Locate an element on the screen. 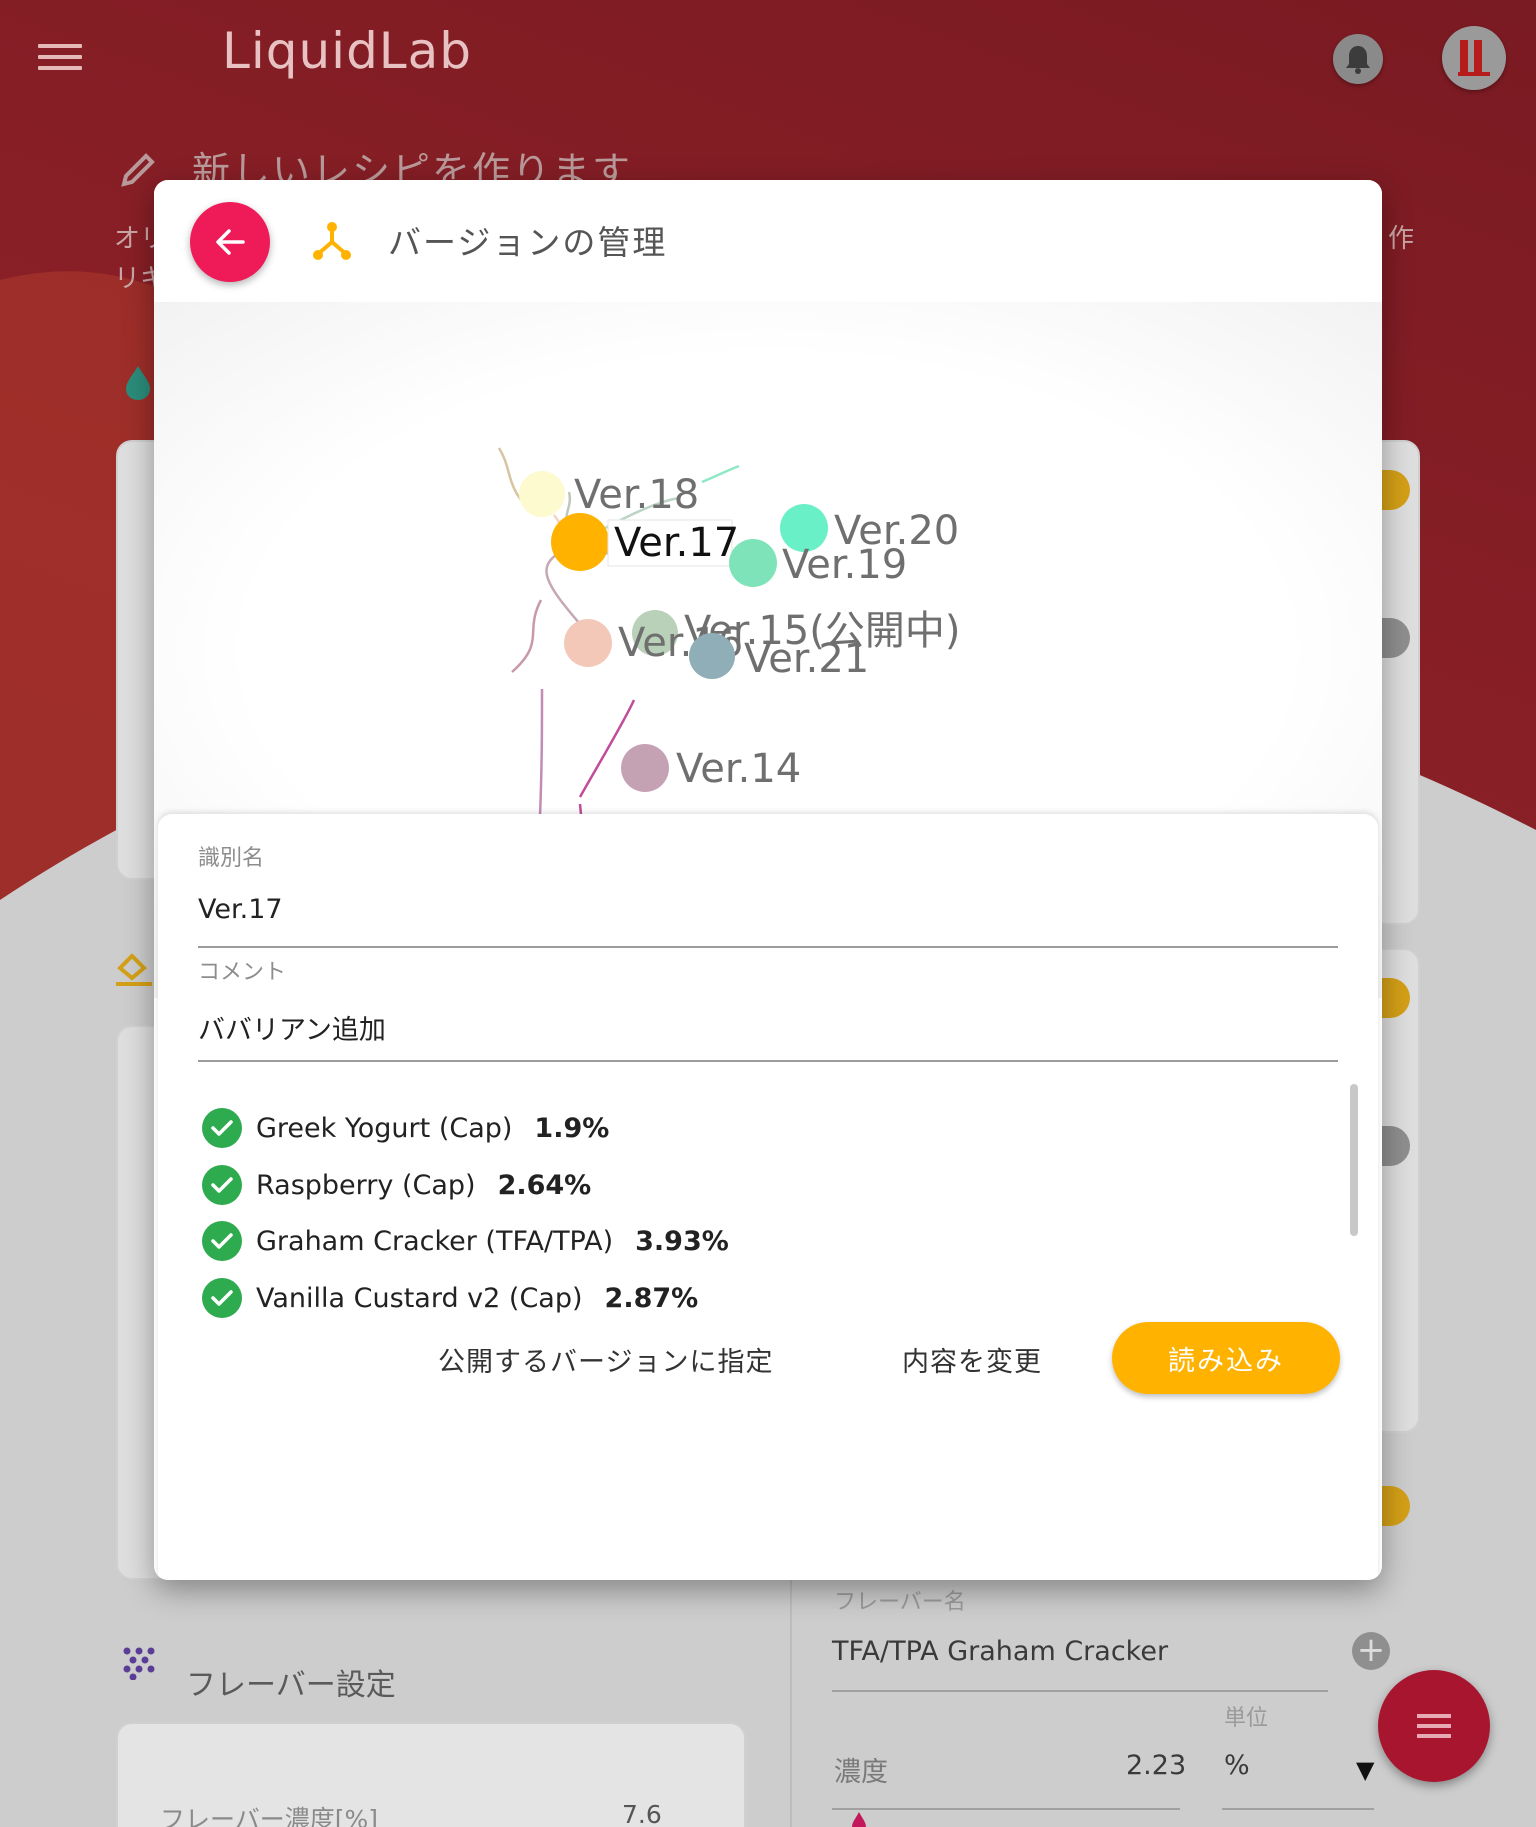 The image size is (1536, 1827). flavor-percent: 2.87% is located at coordinates (651, 1298).